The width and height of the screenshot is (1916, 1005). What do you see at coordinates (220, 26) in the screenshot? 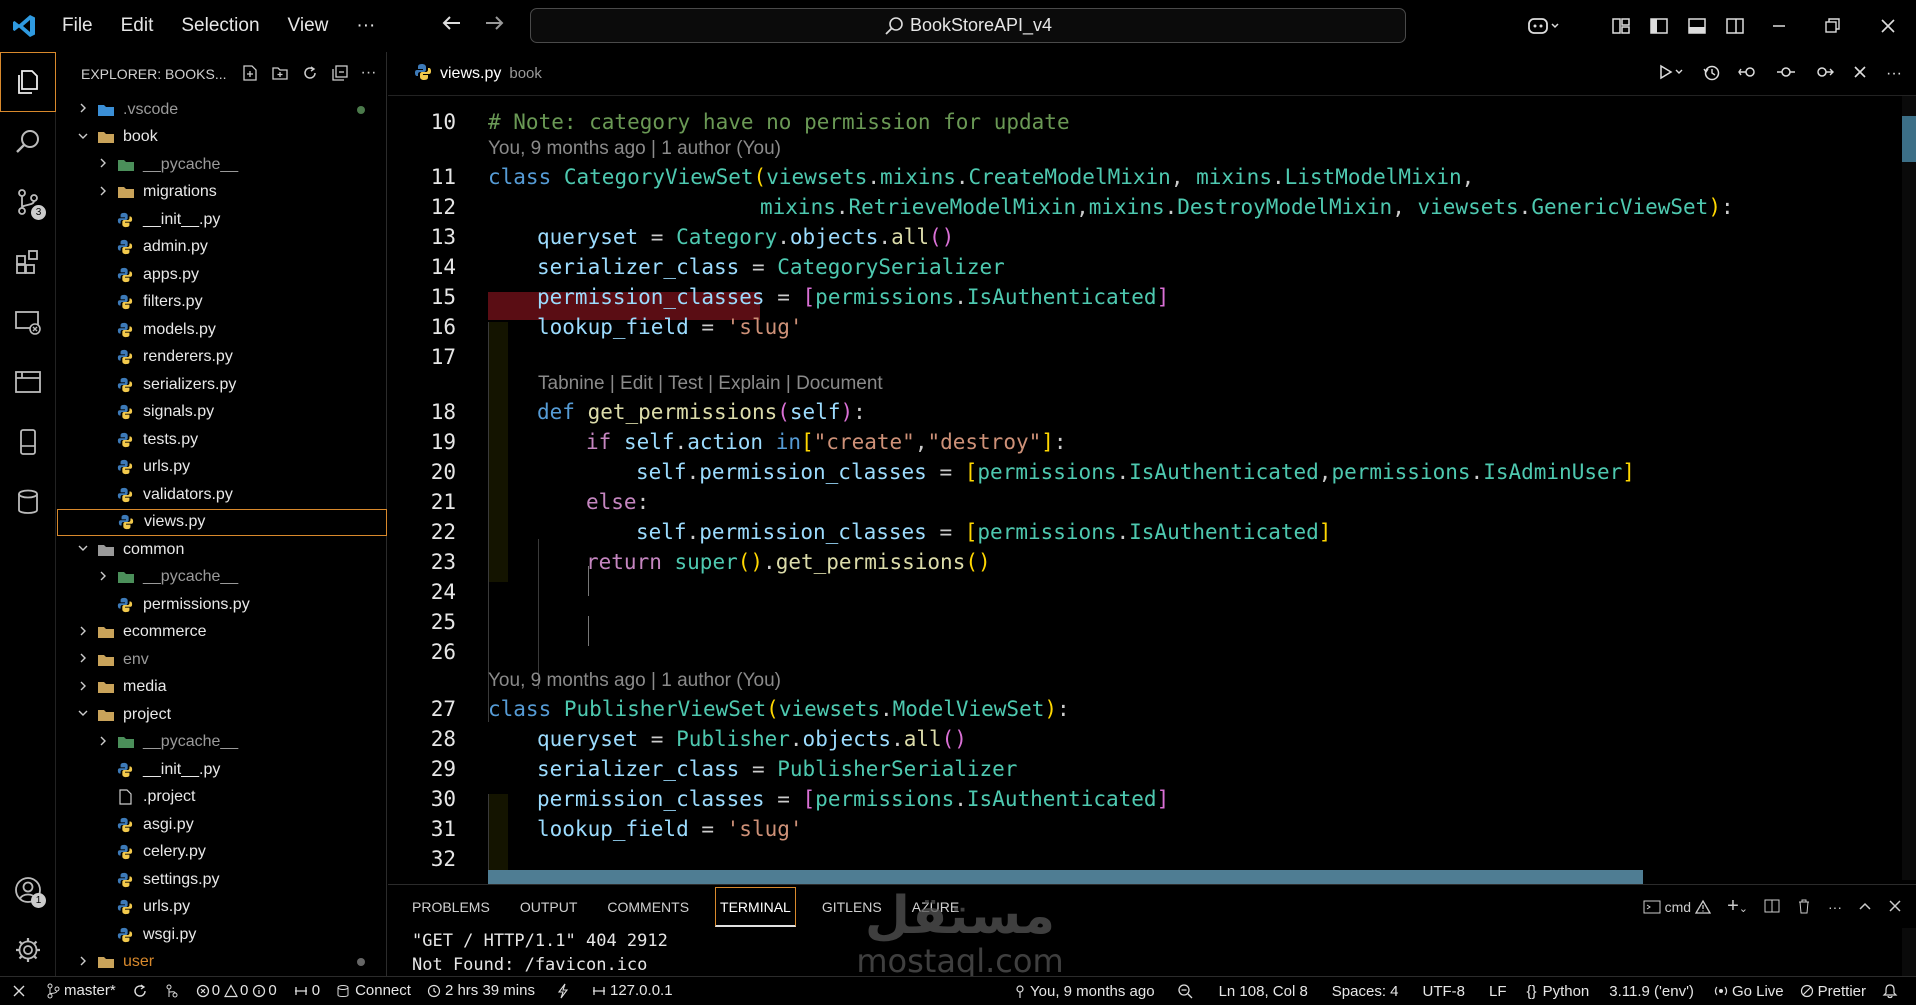
I see `menu-selection: Selection` at bounding box center [220, 26].